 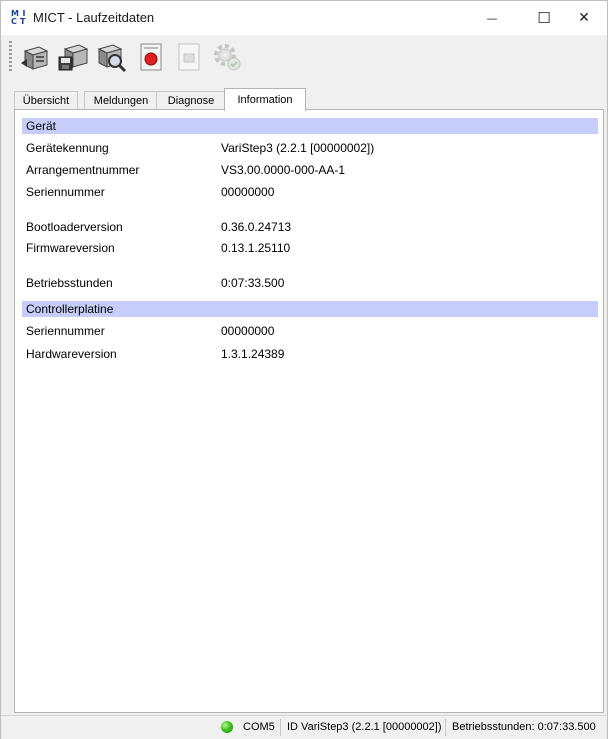 I want to click on value-ctrl-seriennummer: 00000000, so click(x=248, y=331).